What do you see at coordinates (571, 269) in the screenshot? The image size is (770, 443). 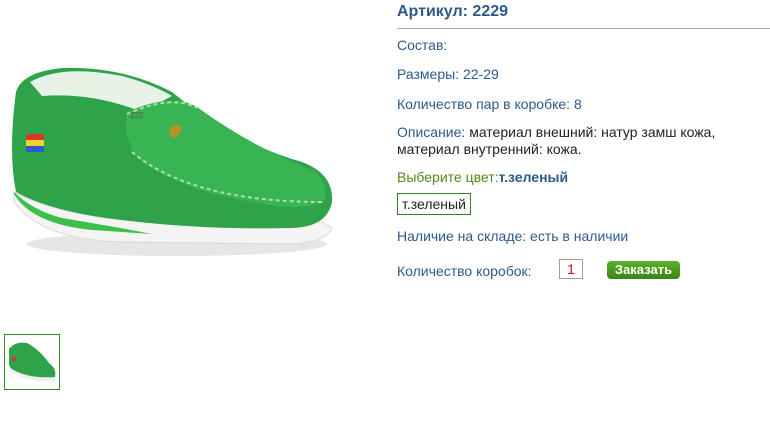 I see `box-quantity-input: 1` at bounding box center [571, 269].